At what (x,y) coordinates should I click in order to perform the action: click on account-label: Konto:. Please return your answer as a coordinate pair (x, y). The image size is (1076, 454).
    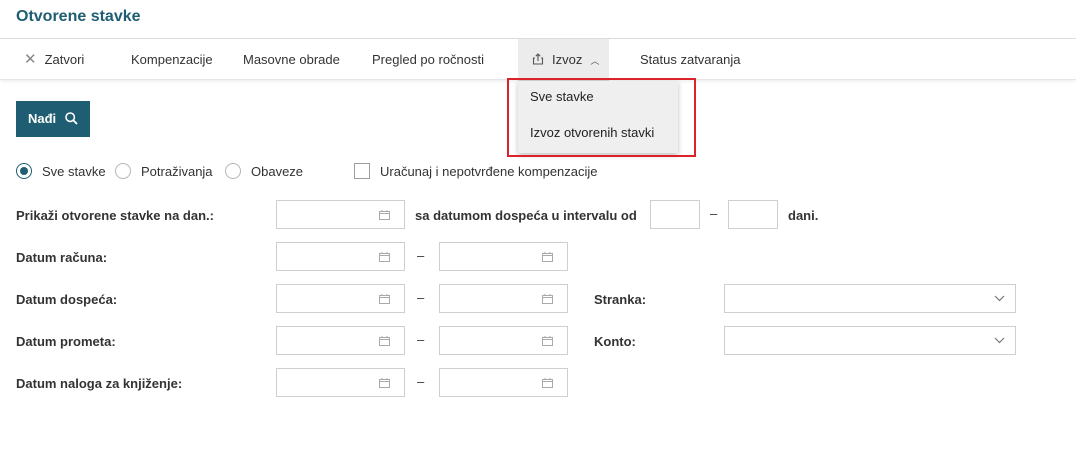
    Looking at the image, I should click on (615, 341).